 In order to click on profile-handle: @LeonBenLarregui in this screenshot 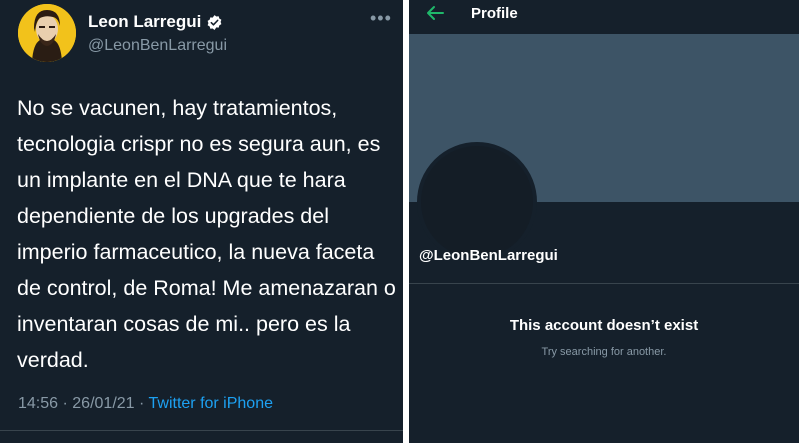, I will do `click(488, 255)`.